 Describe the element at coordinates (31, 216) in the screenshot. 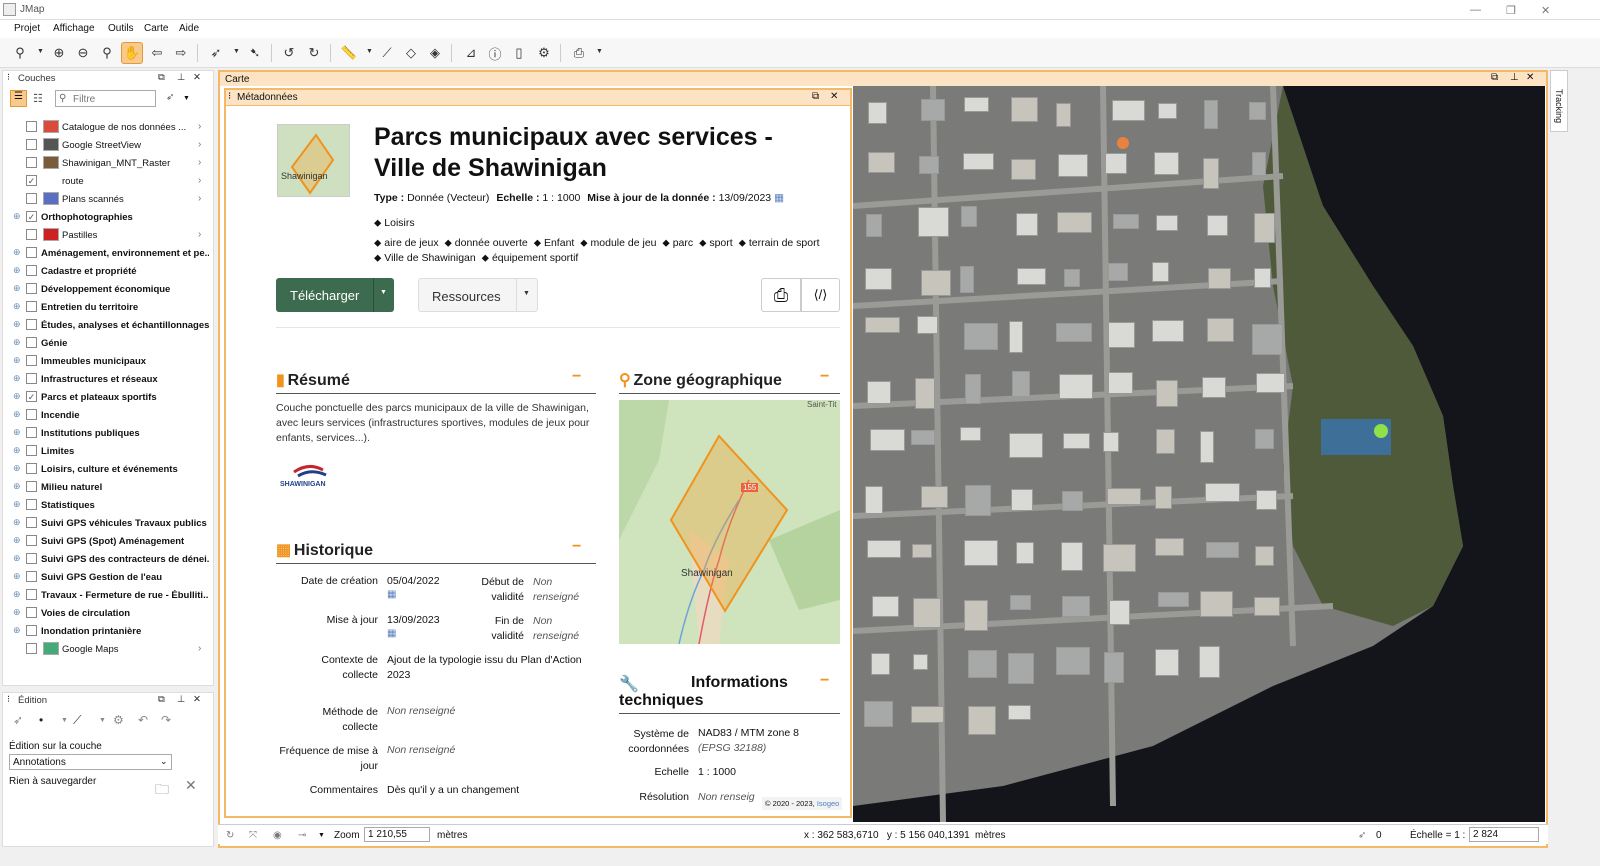

I see `layer-checkbox: ✓` at that location.